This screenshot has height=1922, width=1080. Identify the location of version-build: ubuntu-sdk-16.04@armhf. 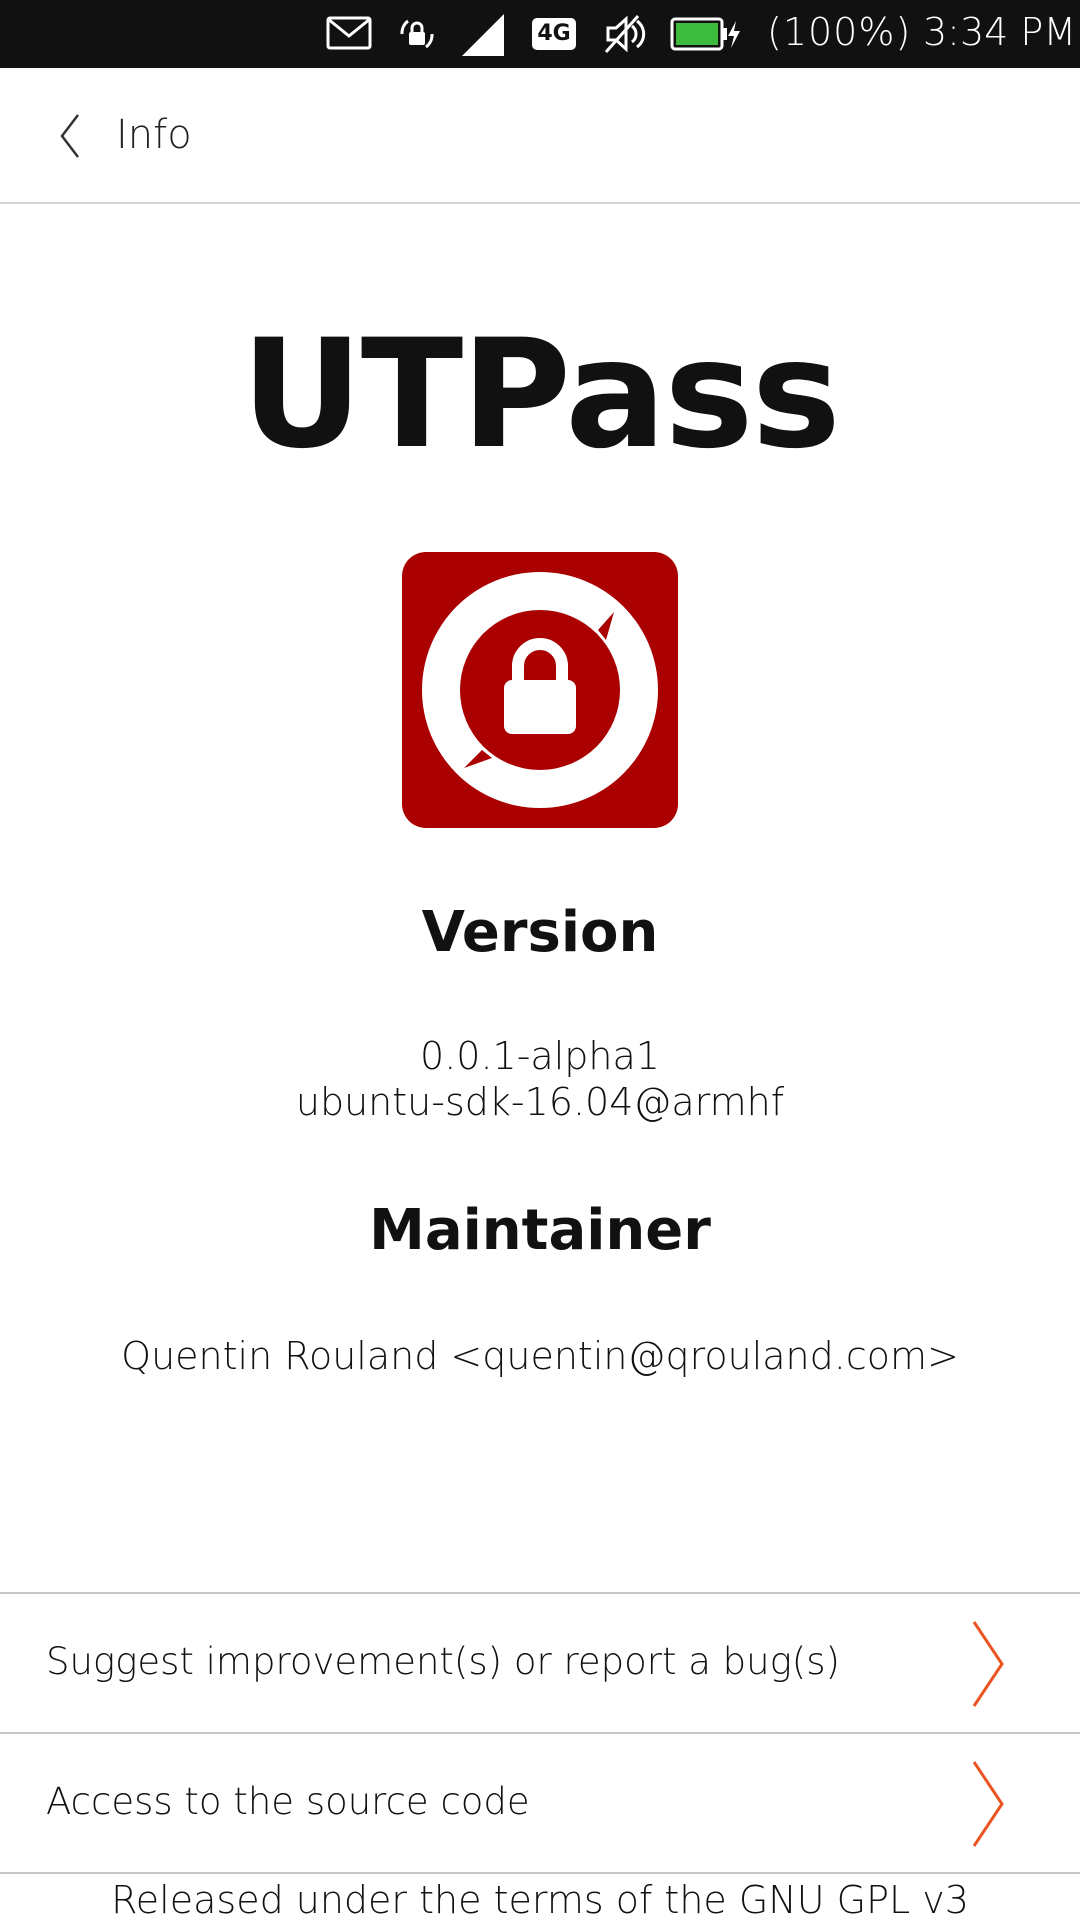
(540, 1102).